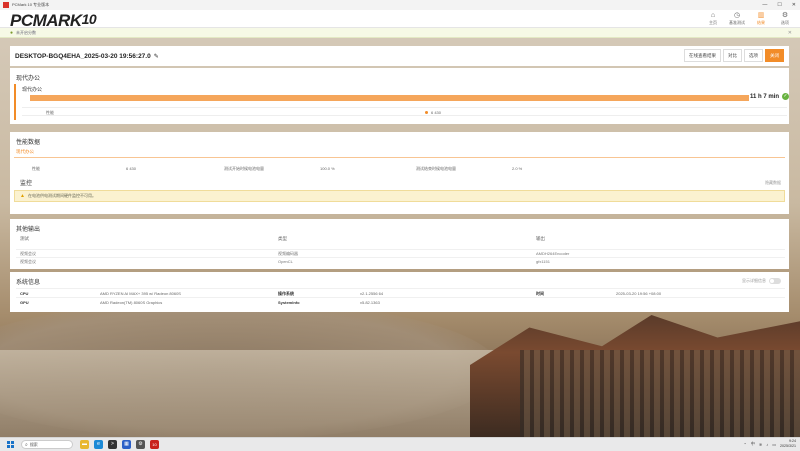  Describe the element at coordinates (400, 33) in the screenshot. I see `notice-bar: ● 未开启分数 ✕` at that location.